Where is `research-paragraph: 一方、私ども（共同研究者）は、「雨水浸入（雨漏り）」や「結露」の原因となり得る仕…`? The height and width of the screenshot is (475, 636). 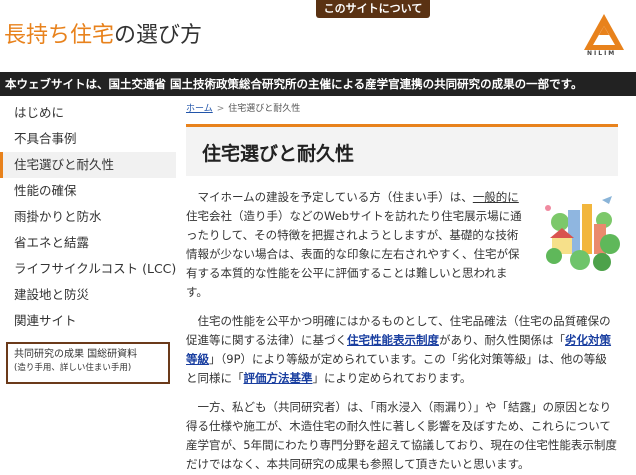
research-paragraph: 一方、私ども（共同研究者）は、「雨水浸入（雨漏り）」や「結露」の原因となり得る仕… is located at coordinates (401, 435).